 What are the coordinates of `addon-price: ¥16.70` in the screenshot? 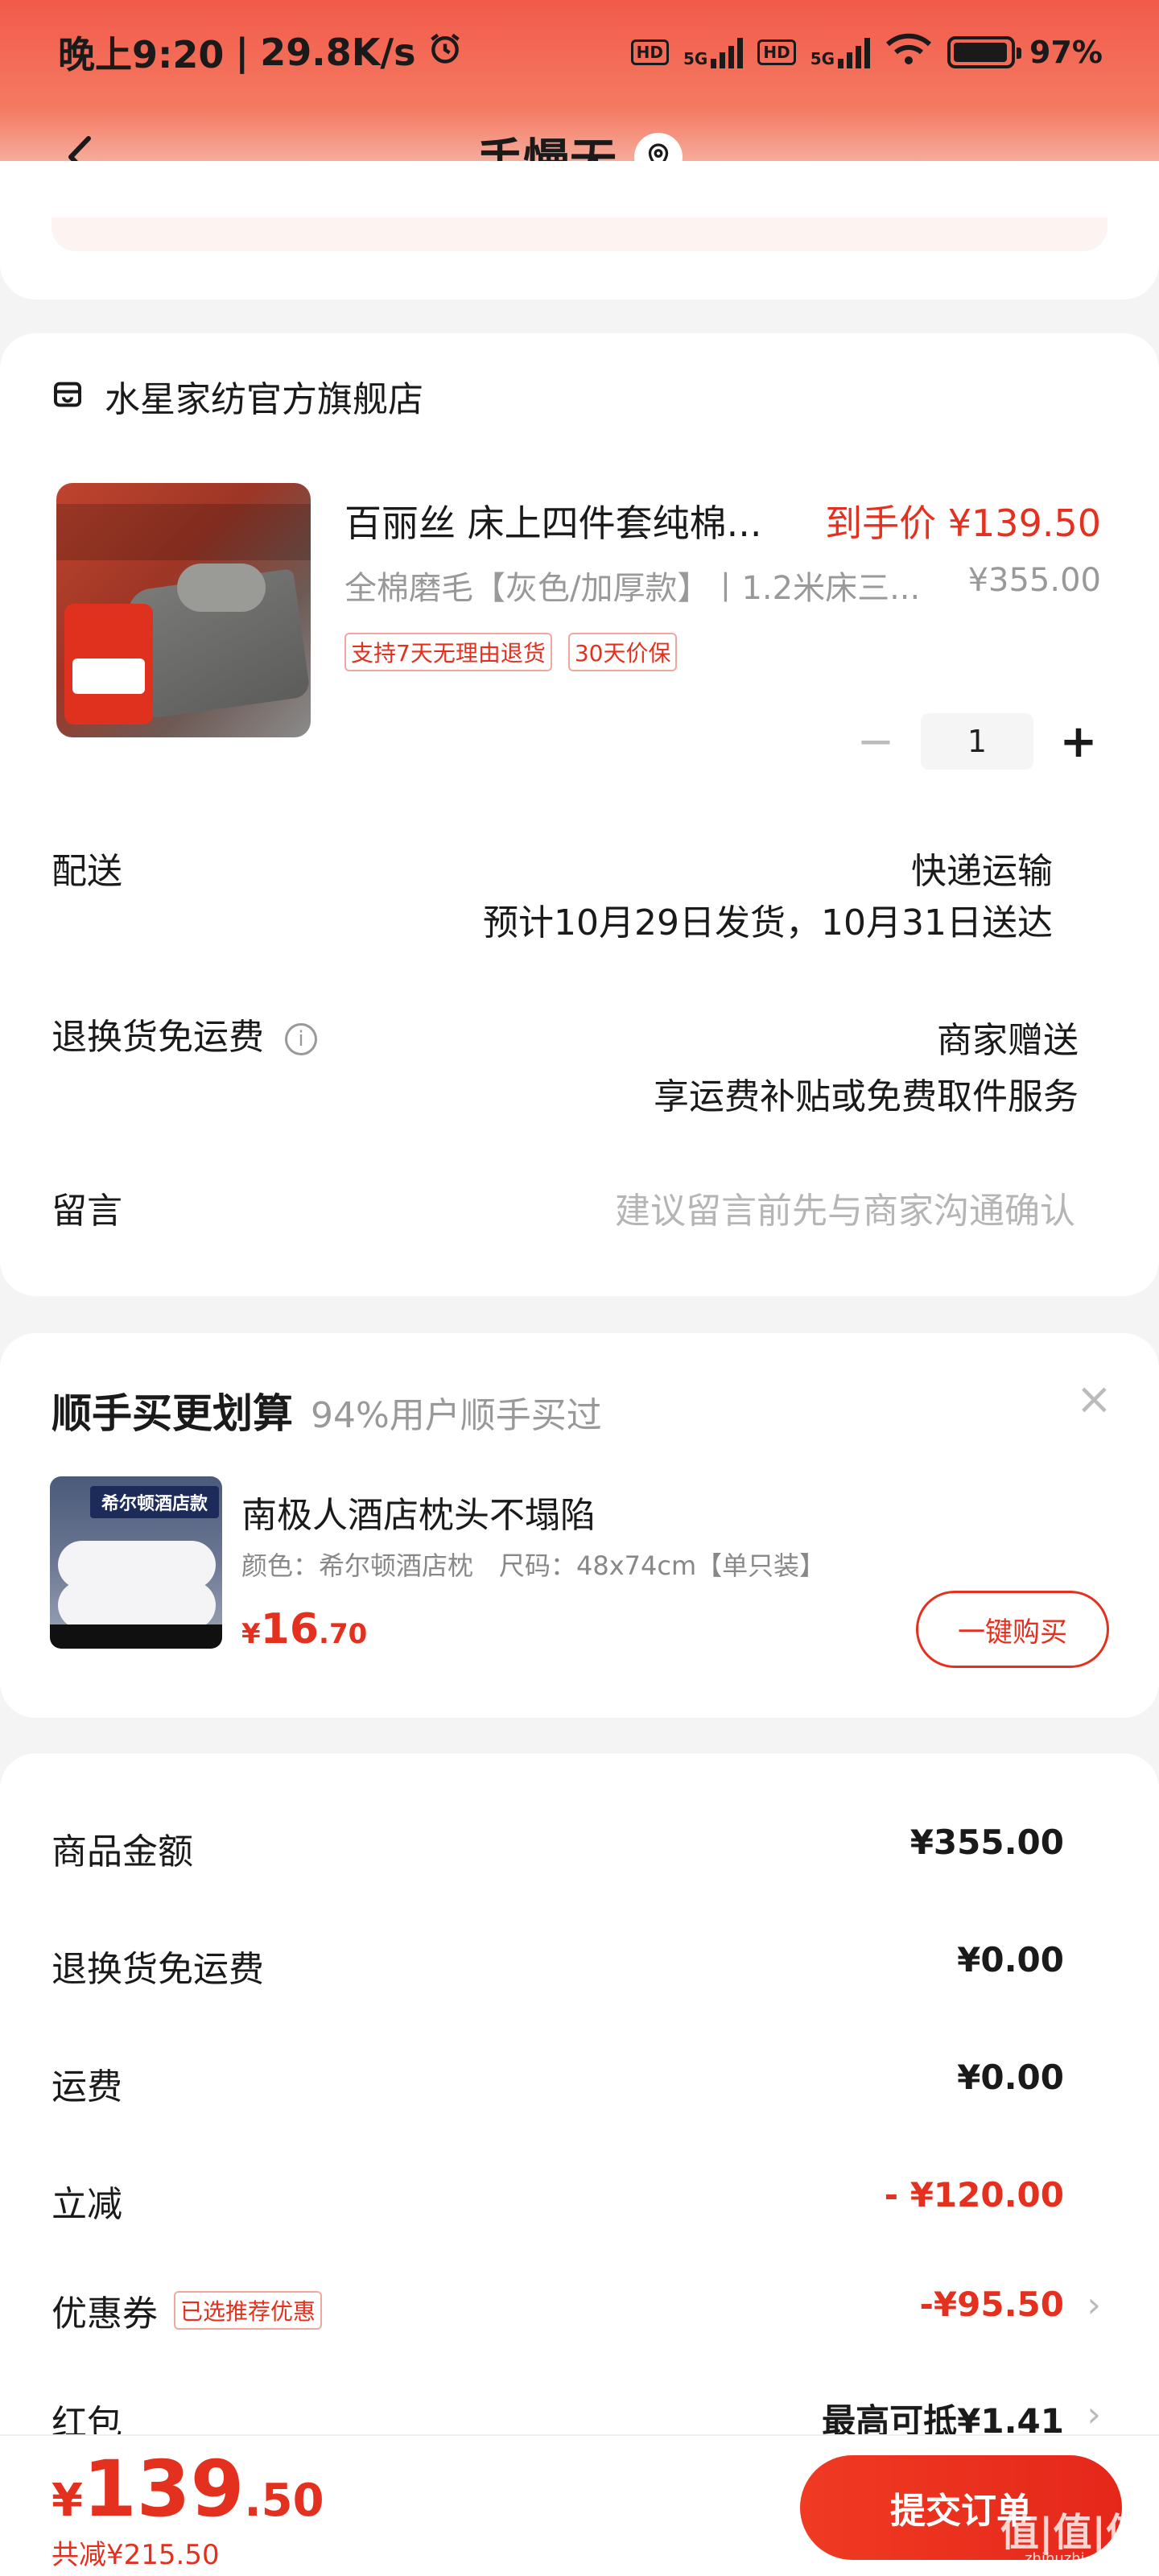 It's located at (304, 1629).